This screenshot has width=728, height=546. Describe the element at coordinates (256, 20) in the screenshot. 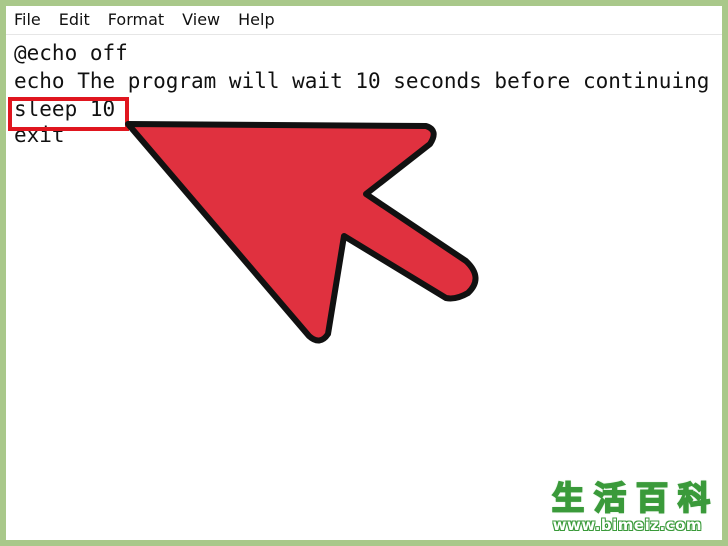

I see `menu-help: Help` at that location.